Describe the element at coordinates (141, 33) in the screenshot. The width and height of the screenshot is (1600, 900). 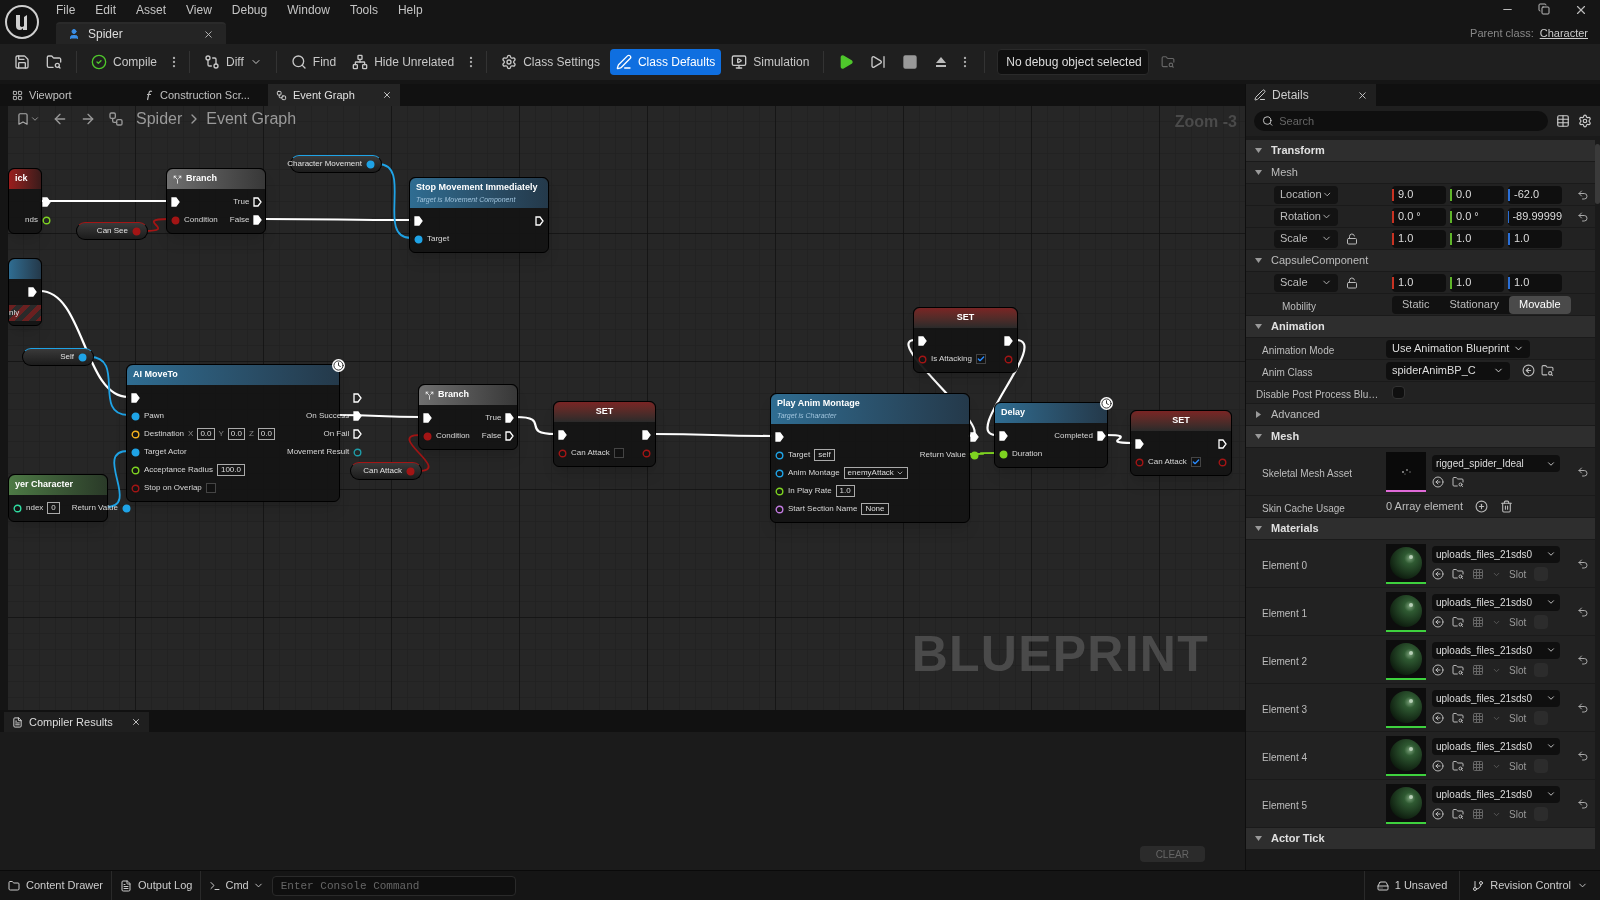
I see `document-tab: Spider` at that location.